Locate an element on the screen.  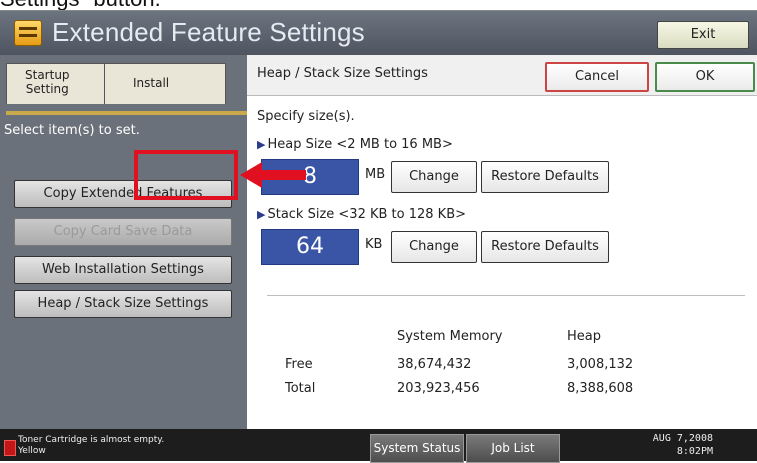
heap-size-label: ▶ Heap Size <2 MB to 16 MB> is located at coordinates (355, 144).